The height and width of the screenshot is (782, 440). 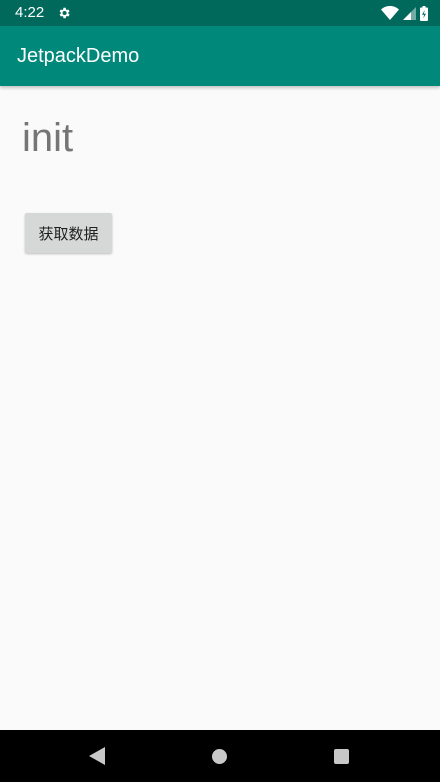 I want to click on battery-charging-icon, so click(x=424, y=13).